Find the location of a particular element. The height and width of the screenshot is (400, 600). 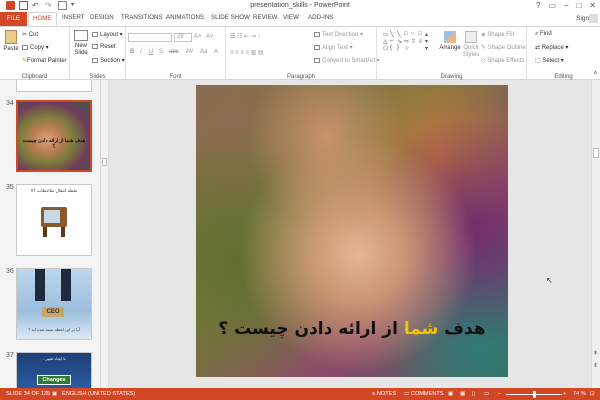

shape-item-icon: ⌐ is located at coordinates (393, 41).